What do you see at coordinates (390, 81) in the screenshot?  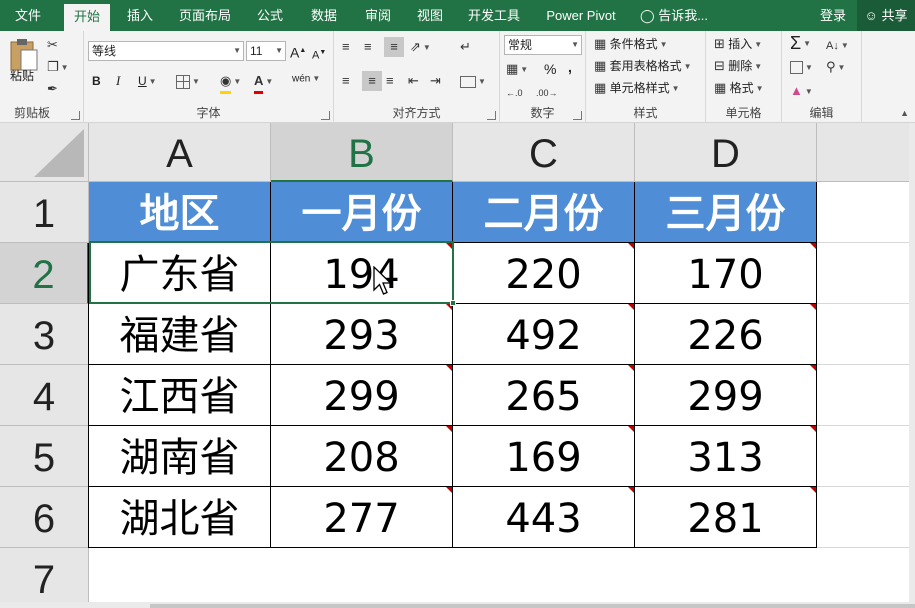 I see `align-right-icon: ≡` at bounding box center [390, 81].